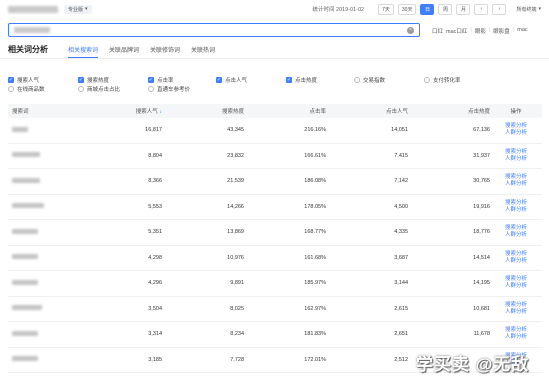  I want to click on metric-search-popularity: ✓ 搜索人气, so click(23, 80).